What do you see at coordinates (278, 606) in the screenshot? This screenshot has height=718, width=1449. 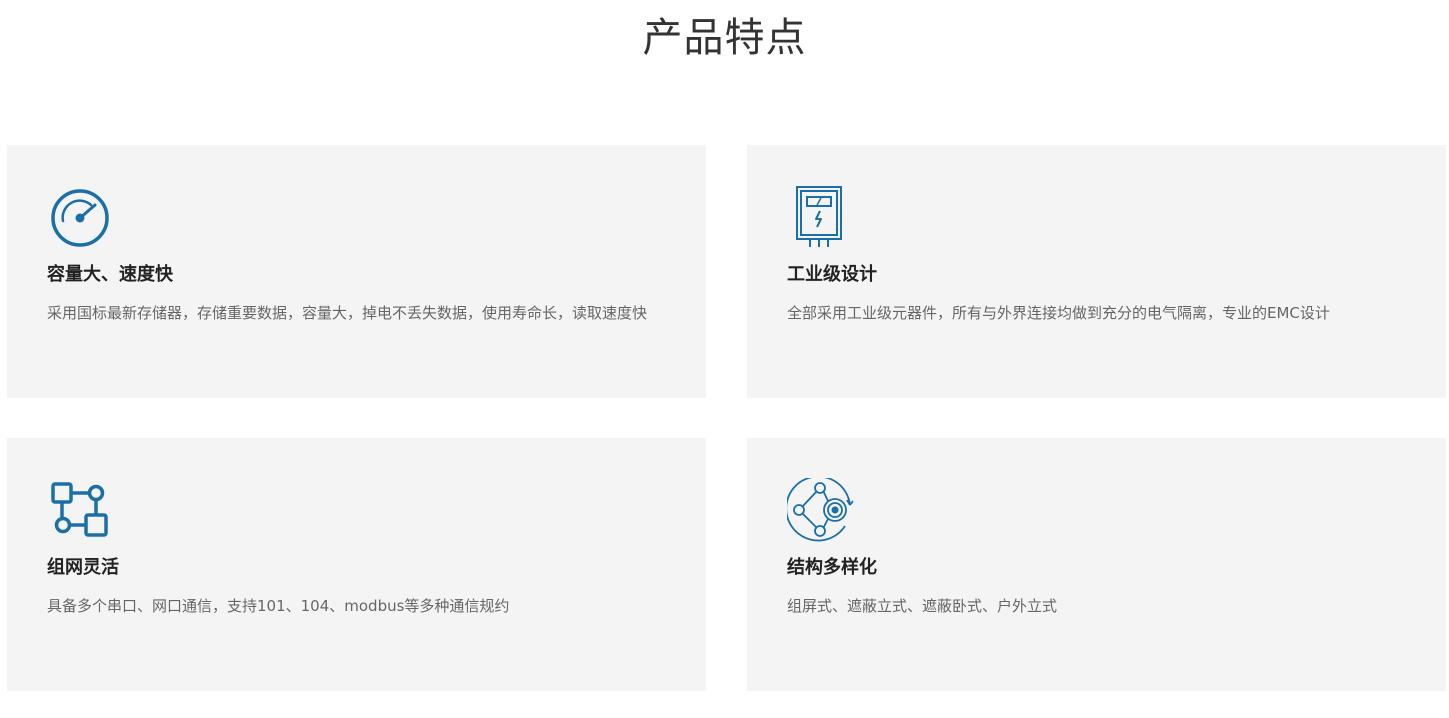 I see `feature-description: 具备多个串口、网口通信，支持101、104、modbus等多种通信规约` at bounding box center [278, 606].